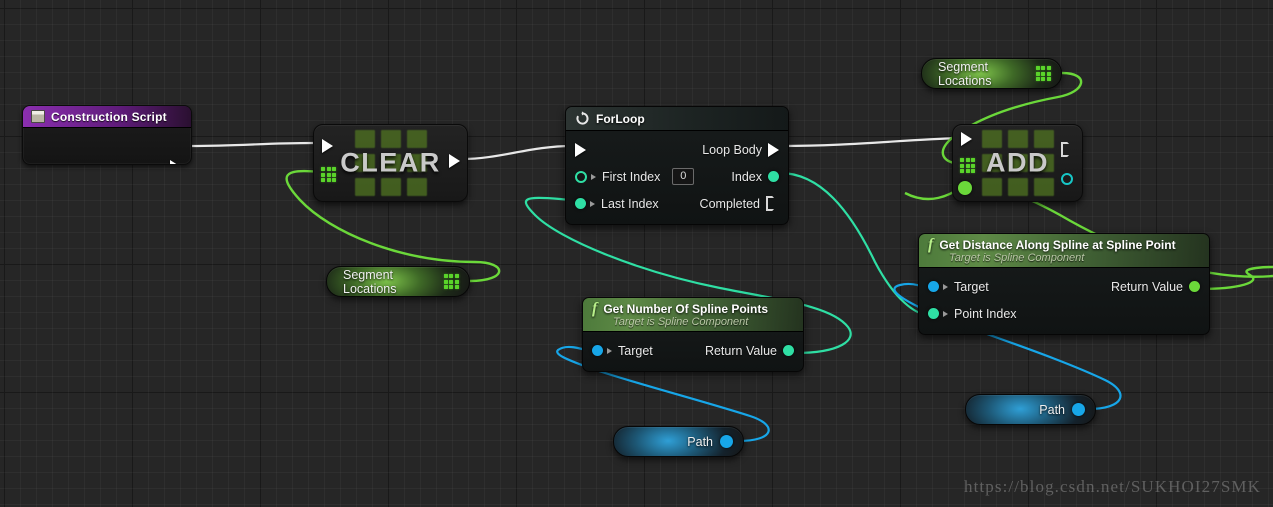 The height and width of the screenshot is (507, 1273). I want to click on path-right-object-pin, so click(1078, 409).